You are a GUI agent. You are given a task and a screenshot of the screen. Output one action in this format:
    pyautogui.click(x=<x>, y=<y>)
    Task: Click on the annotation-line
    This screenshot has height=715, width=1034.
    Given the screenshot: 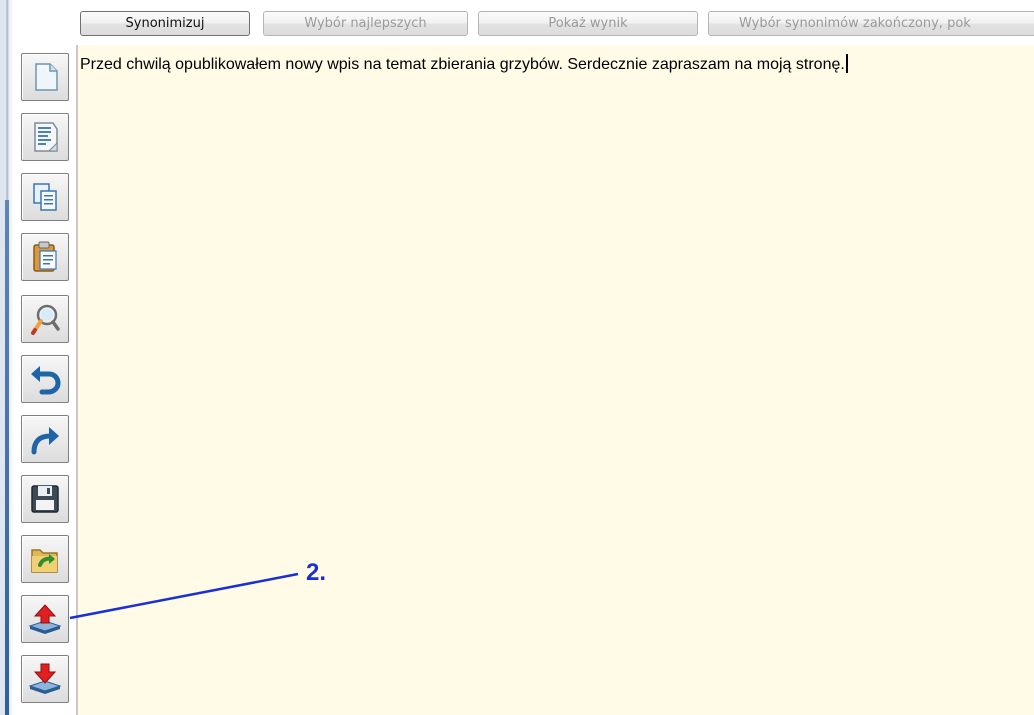 What is the action you would take?
    pyautogui.click(x=184, y=596)
    